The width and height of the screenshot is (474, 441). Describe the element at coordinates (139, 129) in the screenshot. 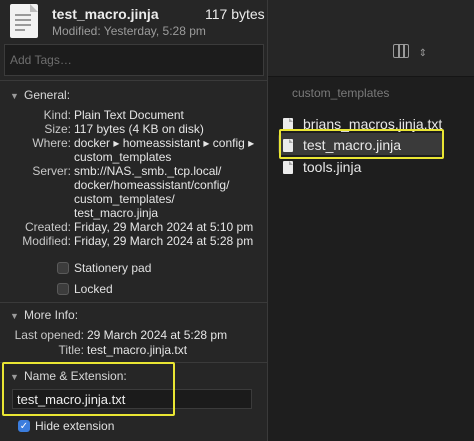

I see `size-value: 117 bytes (4 KB on disk)` at that location.